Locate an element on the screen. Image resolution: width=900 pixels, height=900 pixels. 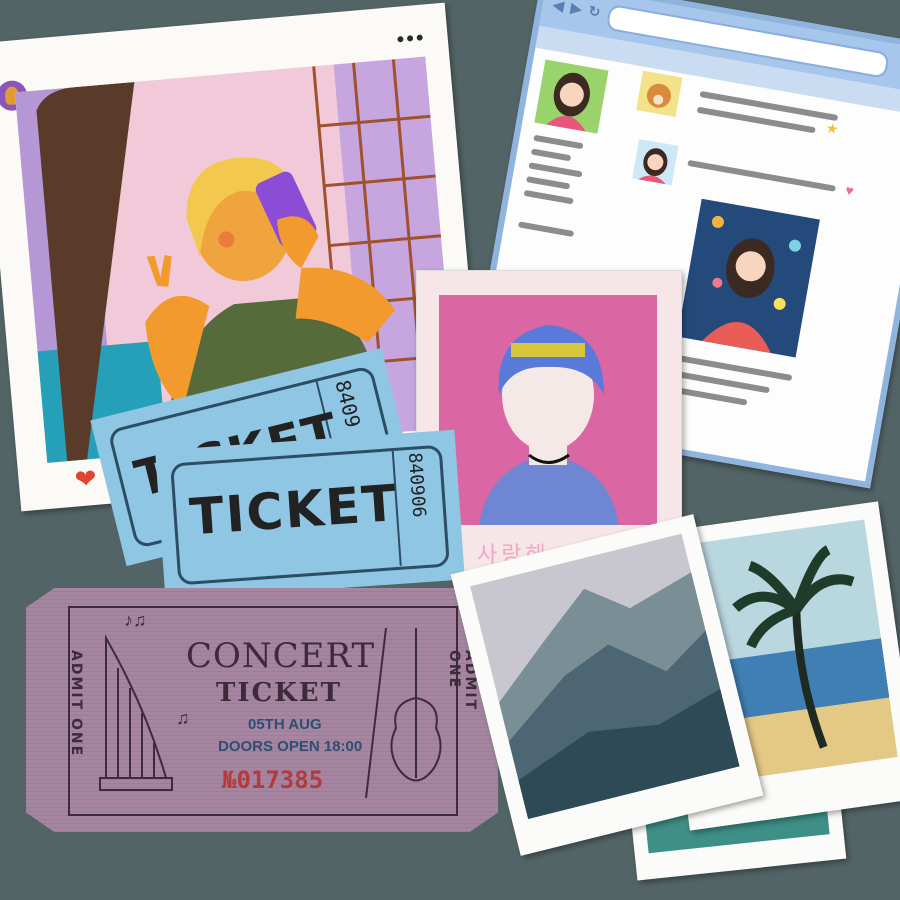
user-avatar is located at coordinates (655, 162).